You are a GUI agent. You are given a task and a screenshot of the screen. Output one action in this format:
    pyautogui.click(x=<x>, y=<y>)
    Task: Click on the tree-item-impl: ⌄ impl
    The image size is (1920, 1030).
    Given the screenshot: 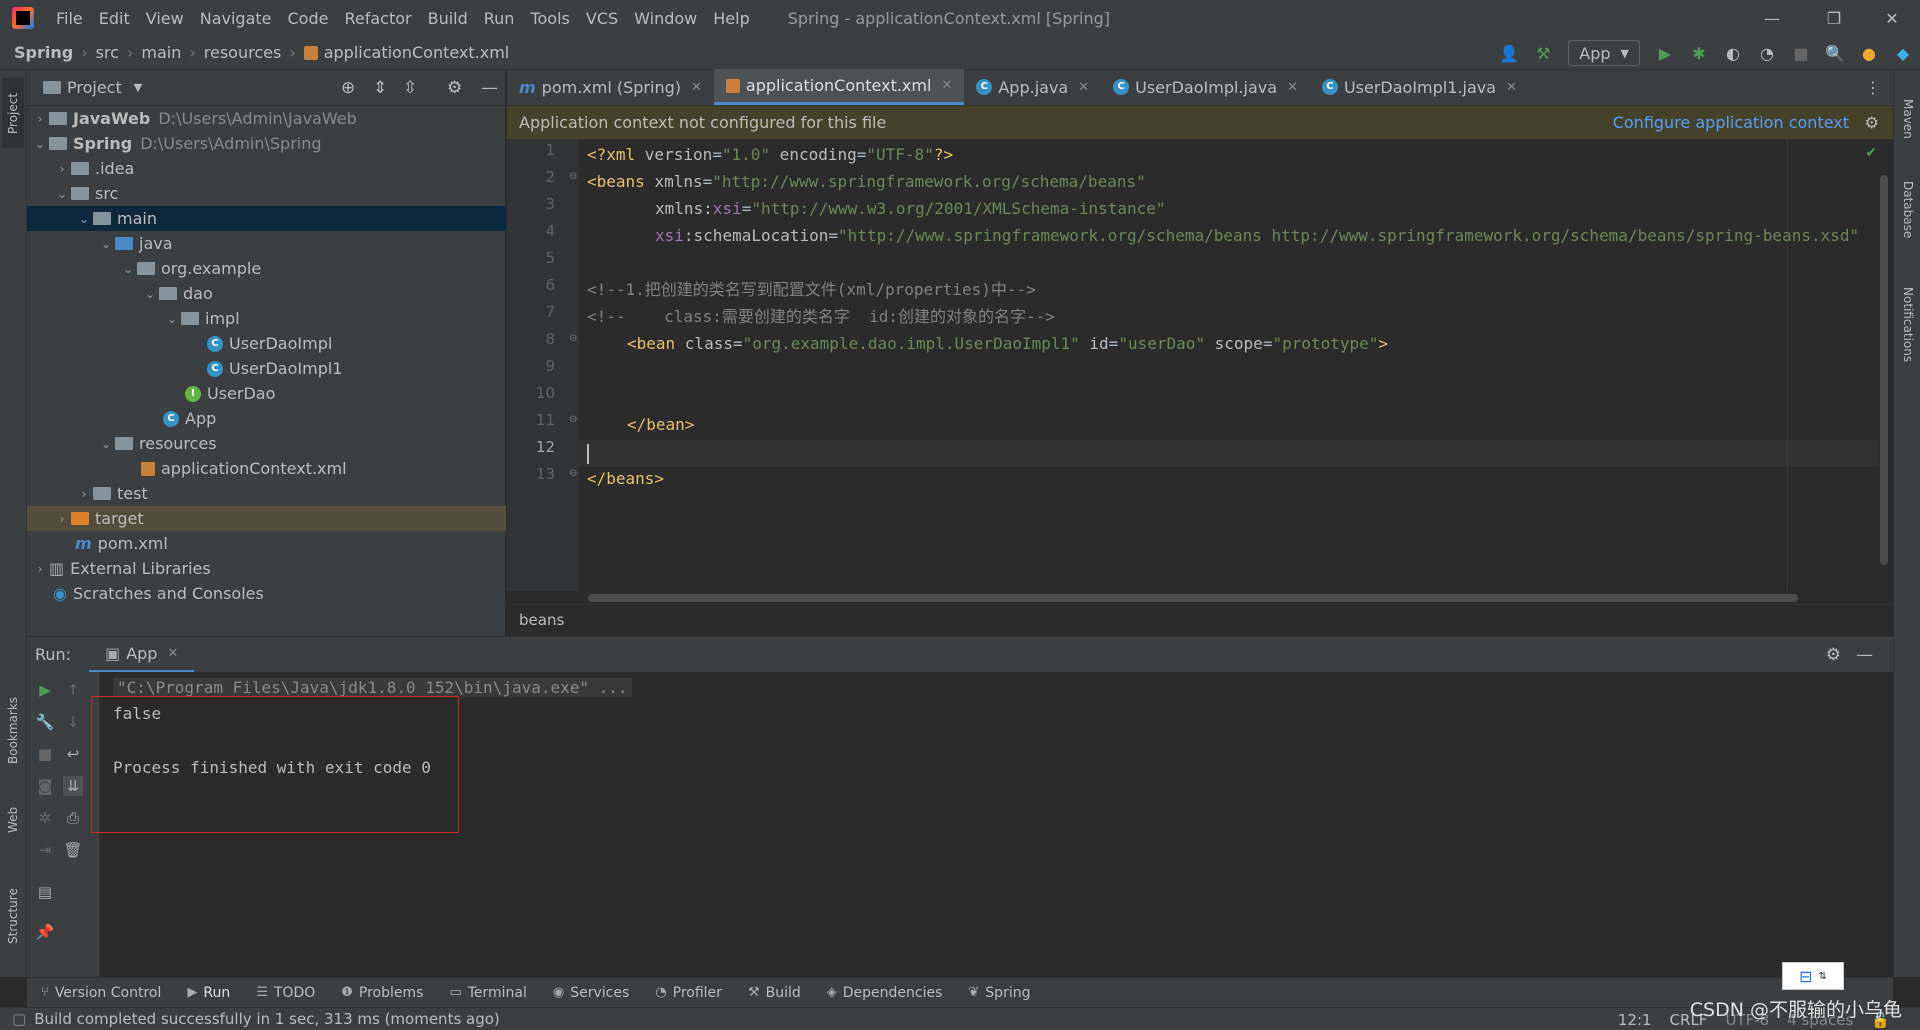 What is the action you would take?
    pyautogui.click(x=266, y=318)
    